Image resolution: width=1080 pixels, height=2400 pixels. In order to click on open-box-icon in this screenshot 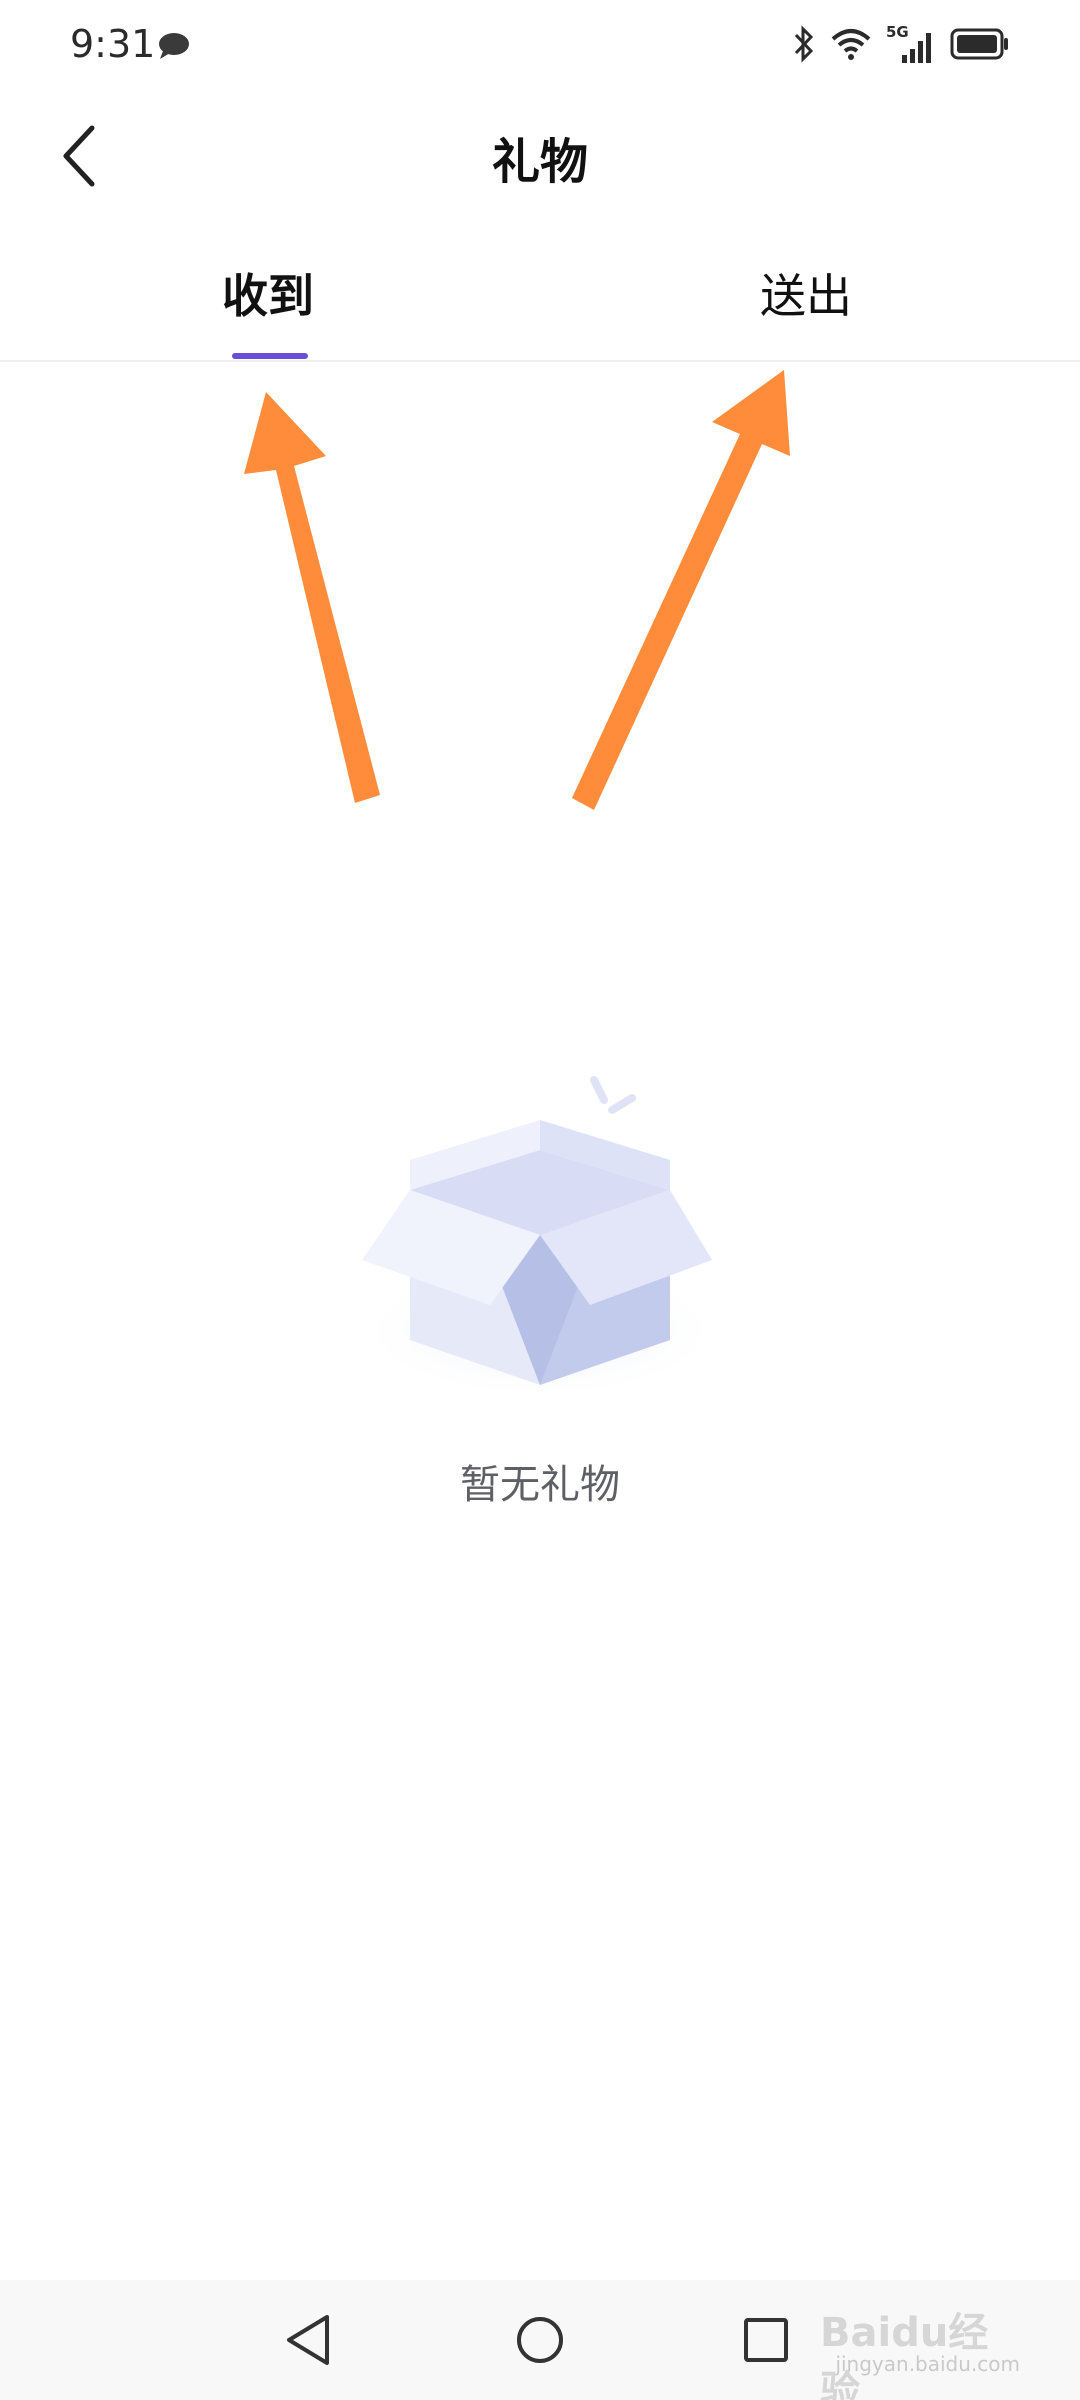, I will do `click(540, 1238)`.